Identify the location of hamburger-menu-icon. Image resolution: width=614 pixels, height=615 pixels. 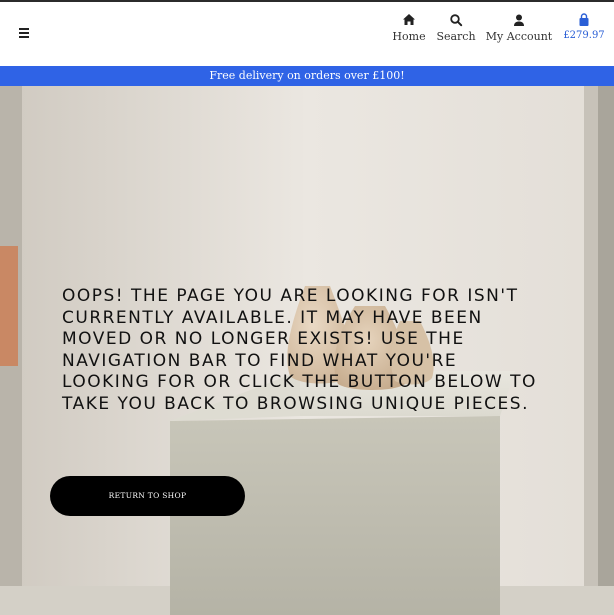
(25, 34).